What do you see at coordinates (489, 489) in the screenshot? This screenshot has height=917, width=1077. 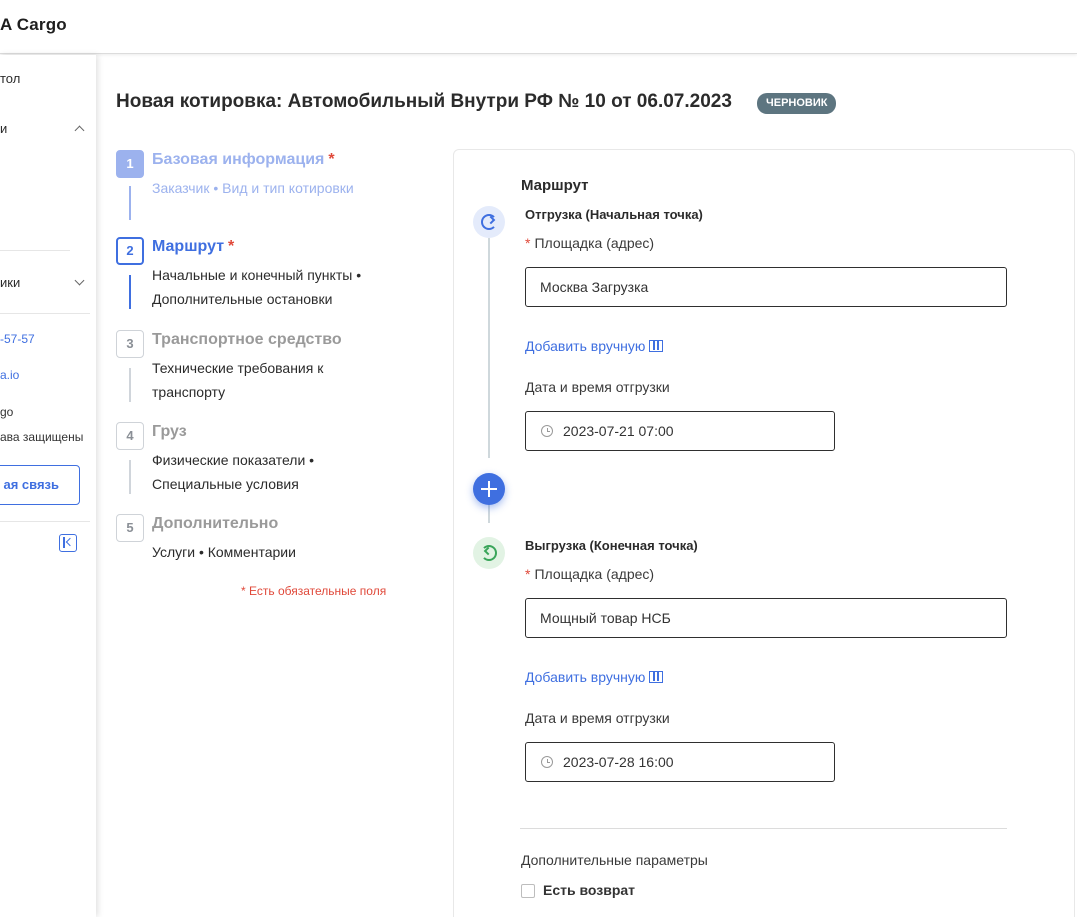 I see `add-stop-button` at bounding box center [489, 489].